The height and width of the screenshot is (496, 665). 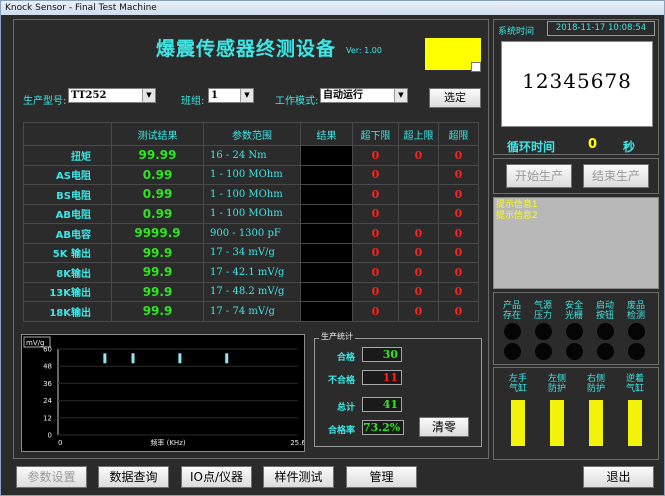 What do you see at coordinates (381, 477) in the screenshot?
I see `manage-button: 管理` at bounding box center [381, 477].